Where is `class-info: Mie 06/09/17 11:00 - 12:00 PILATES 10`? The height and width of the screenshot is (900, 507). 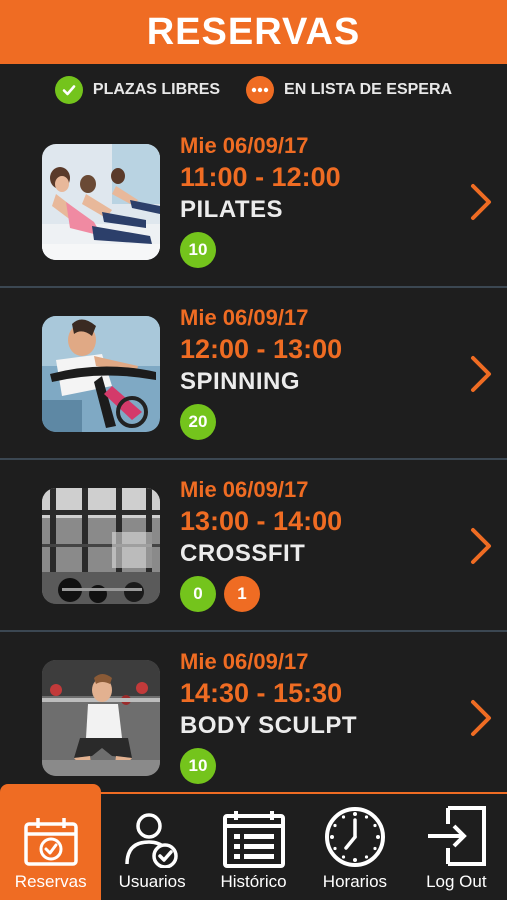 class-info: Mie 06/09/17 11:00 - 12:00 PILATES 10 is located at coordinates (260, 200).